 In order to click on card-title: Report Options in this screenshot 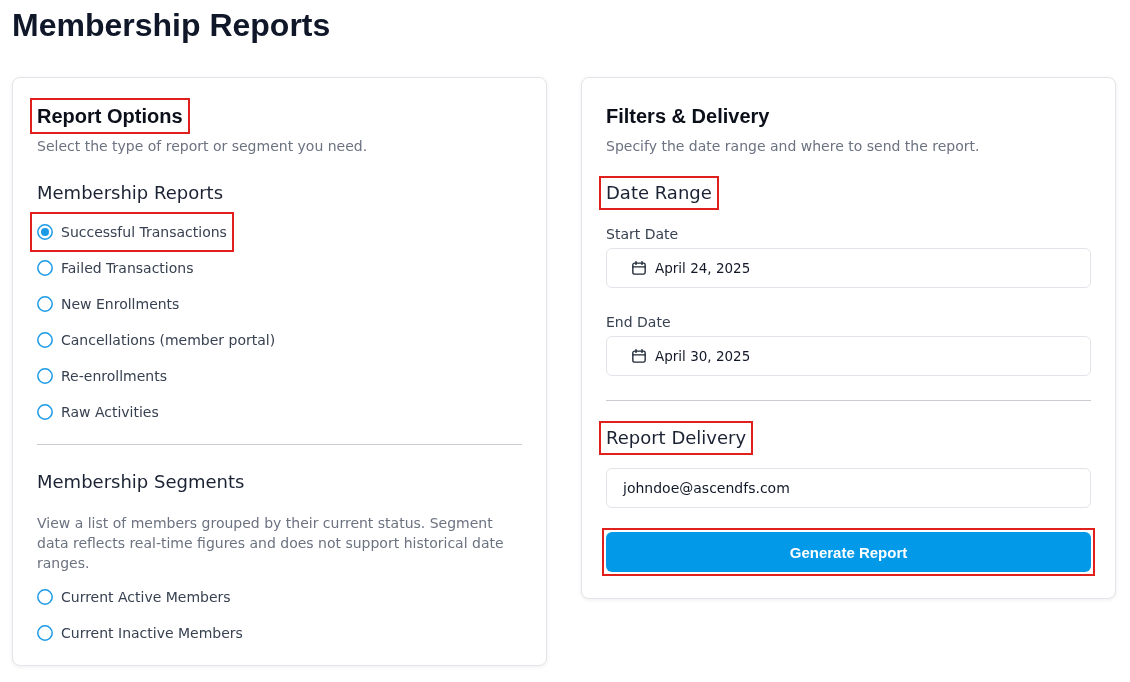, I will do `click(110, 116)`.